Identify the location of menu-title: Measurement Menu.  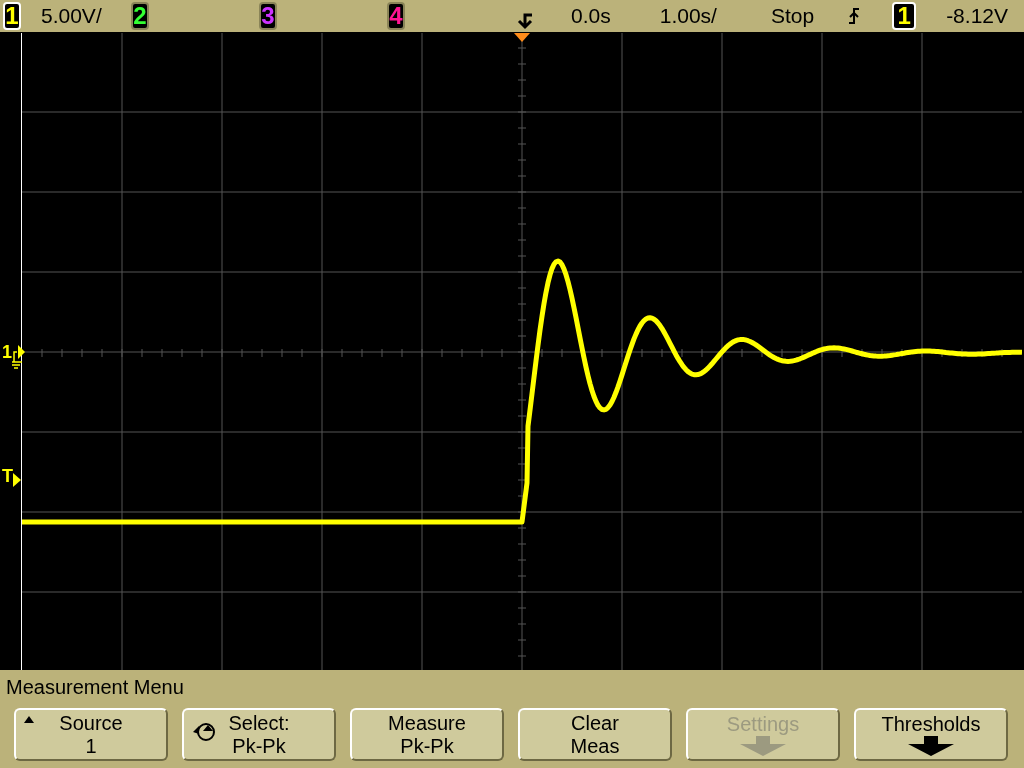
(95, 687).